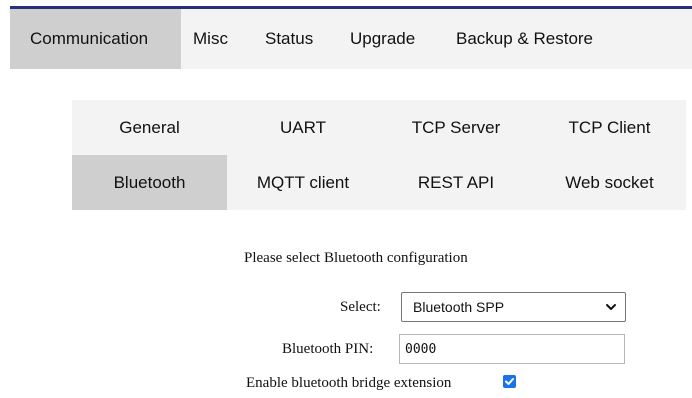 The image size is (692, 398). What do you see at coordinates (349, 383) in the screenshot?
I see `bridge-extension-label: Enable bluetooth bridge extension` at bounding box center [349, 383].